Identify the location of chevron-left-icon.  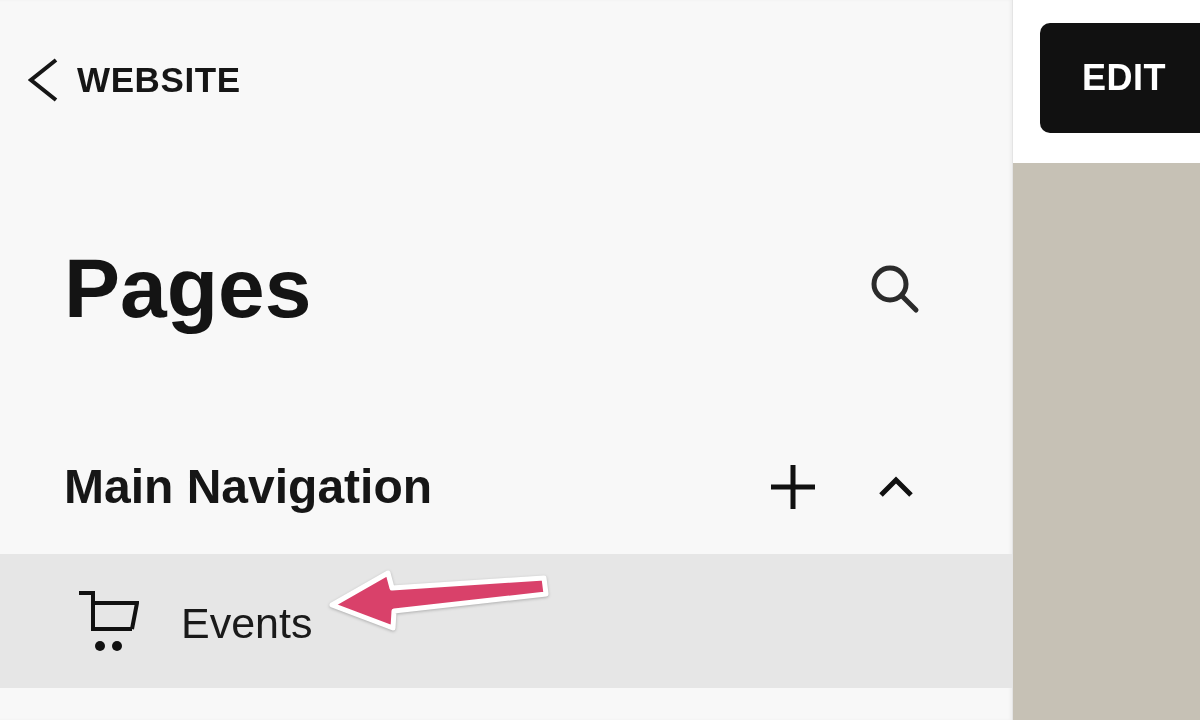
(43, 80).